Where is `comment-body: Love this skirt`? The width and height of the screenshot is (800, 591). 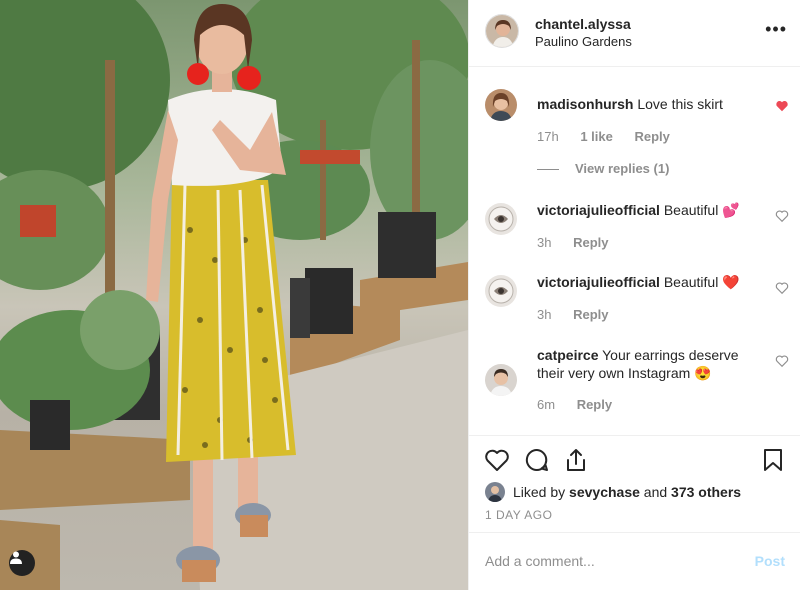
comment-body: Love this skirt is located at coordinates (680, 104).